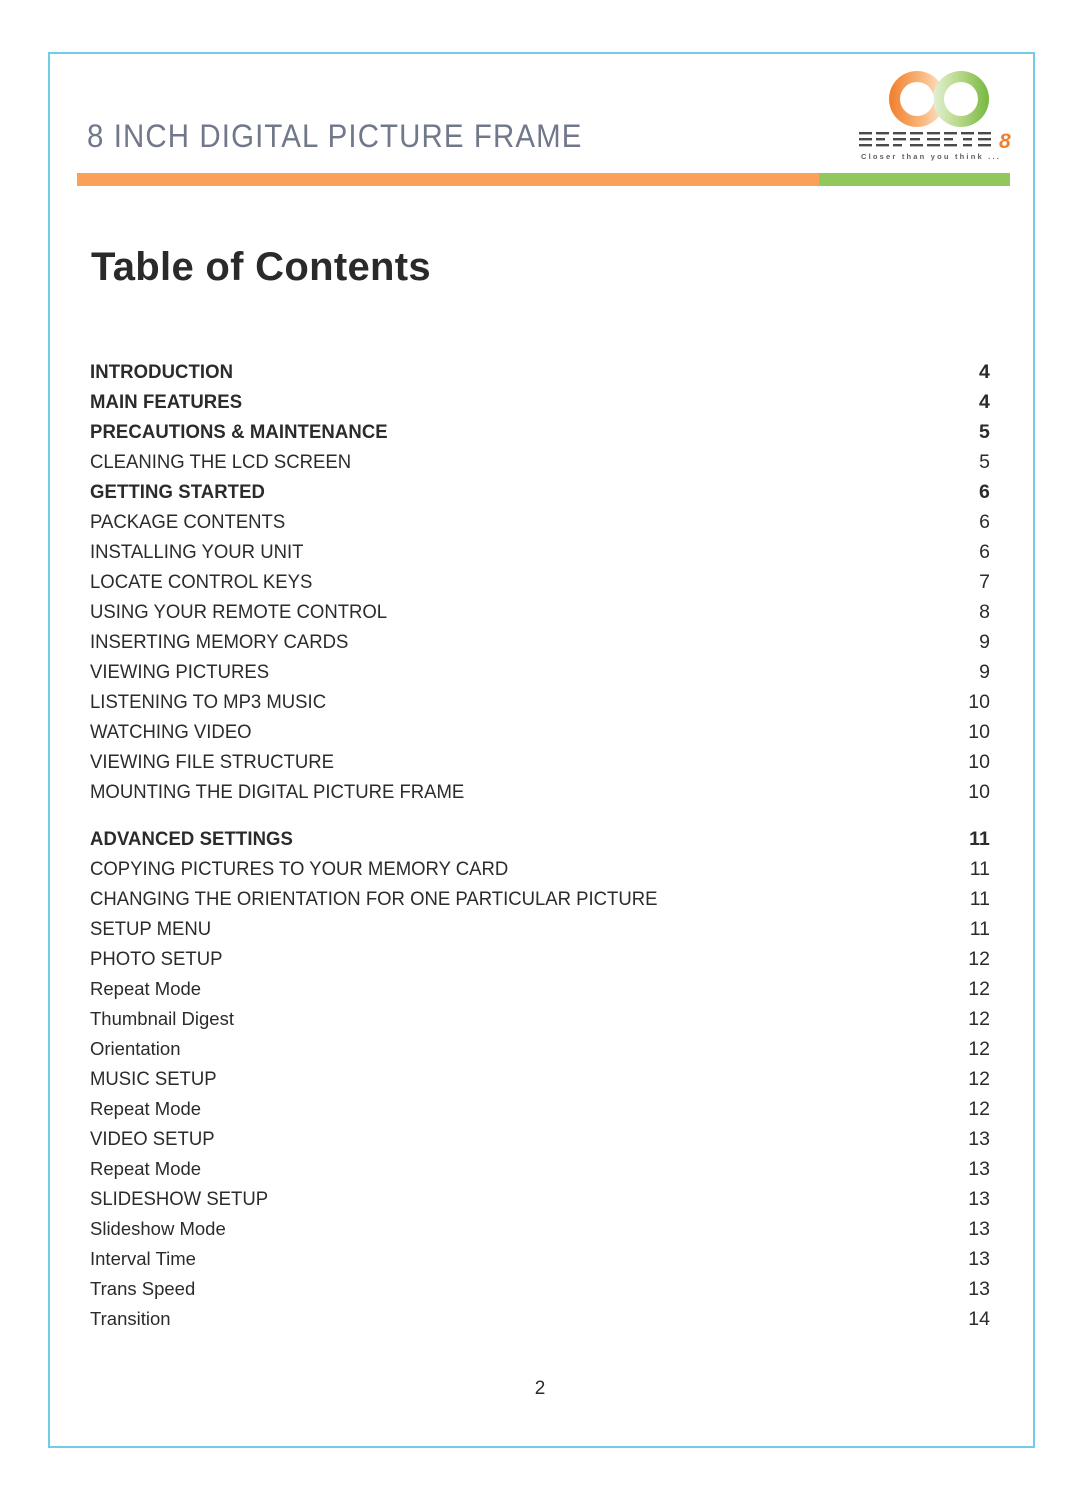  What do you see at coordinates (540, 869) in the screenshot?
I see `toc-entry: COPYING PICTURES TO YOUR MEMORY CARD 11` at bounding box center [540, 869].